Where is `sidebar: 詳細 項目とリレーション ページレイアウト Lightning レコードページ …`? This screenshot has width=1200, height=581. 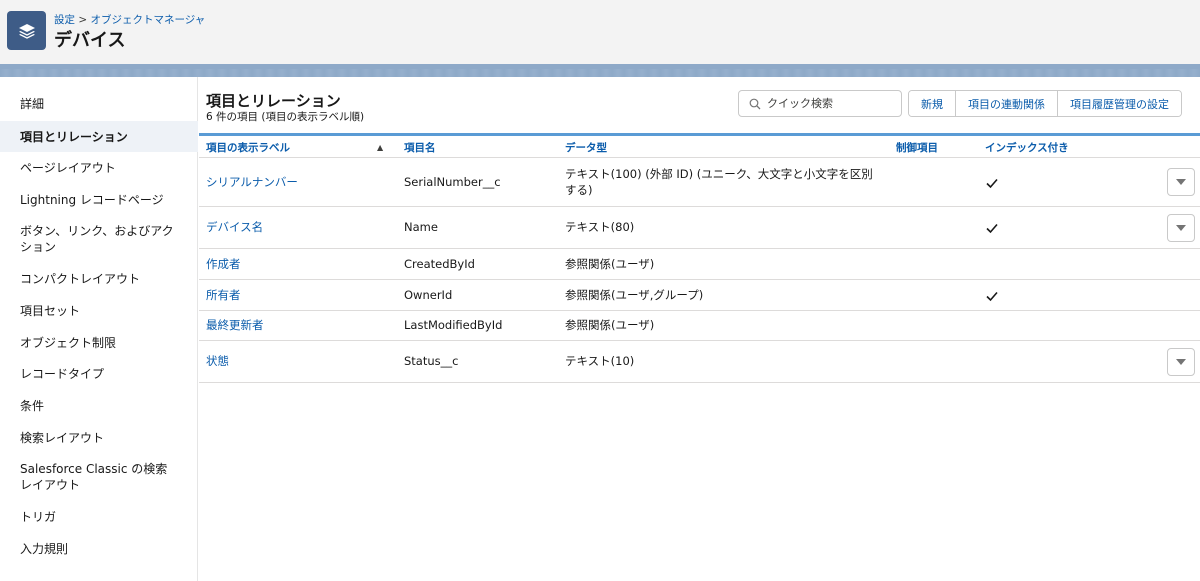
sidebar: 詳細 項目とリレーション ページレイアウト Lightning レコードページ … is located at coordinates (99, 329).